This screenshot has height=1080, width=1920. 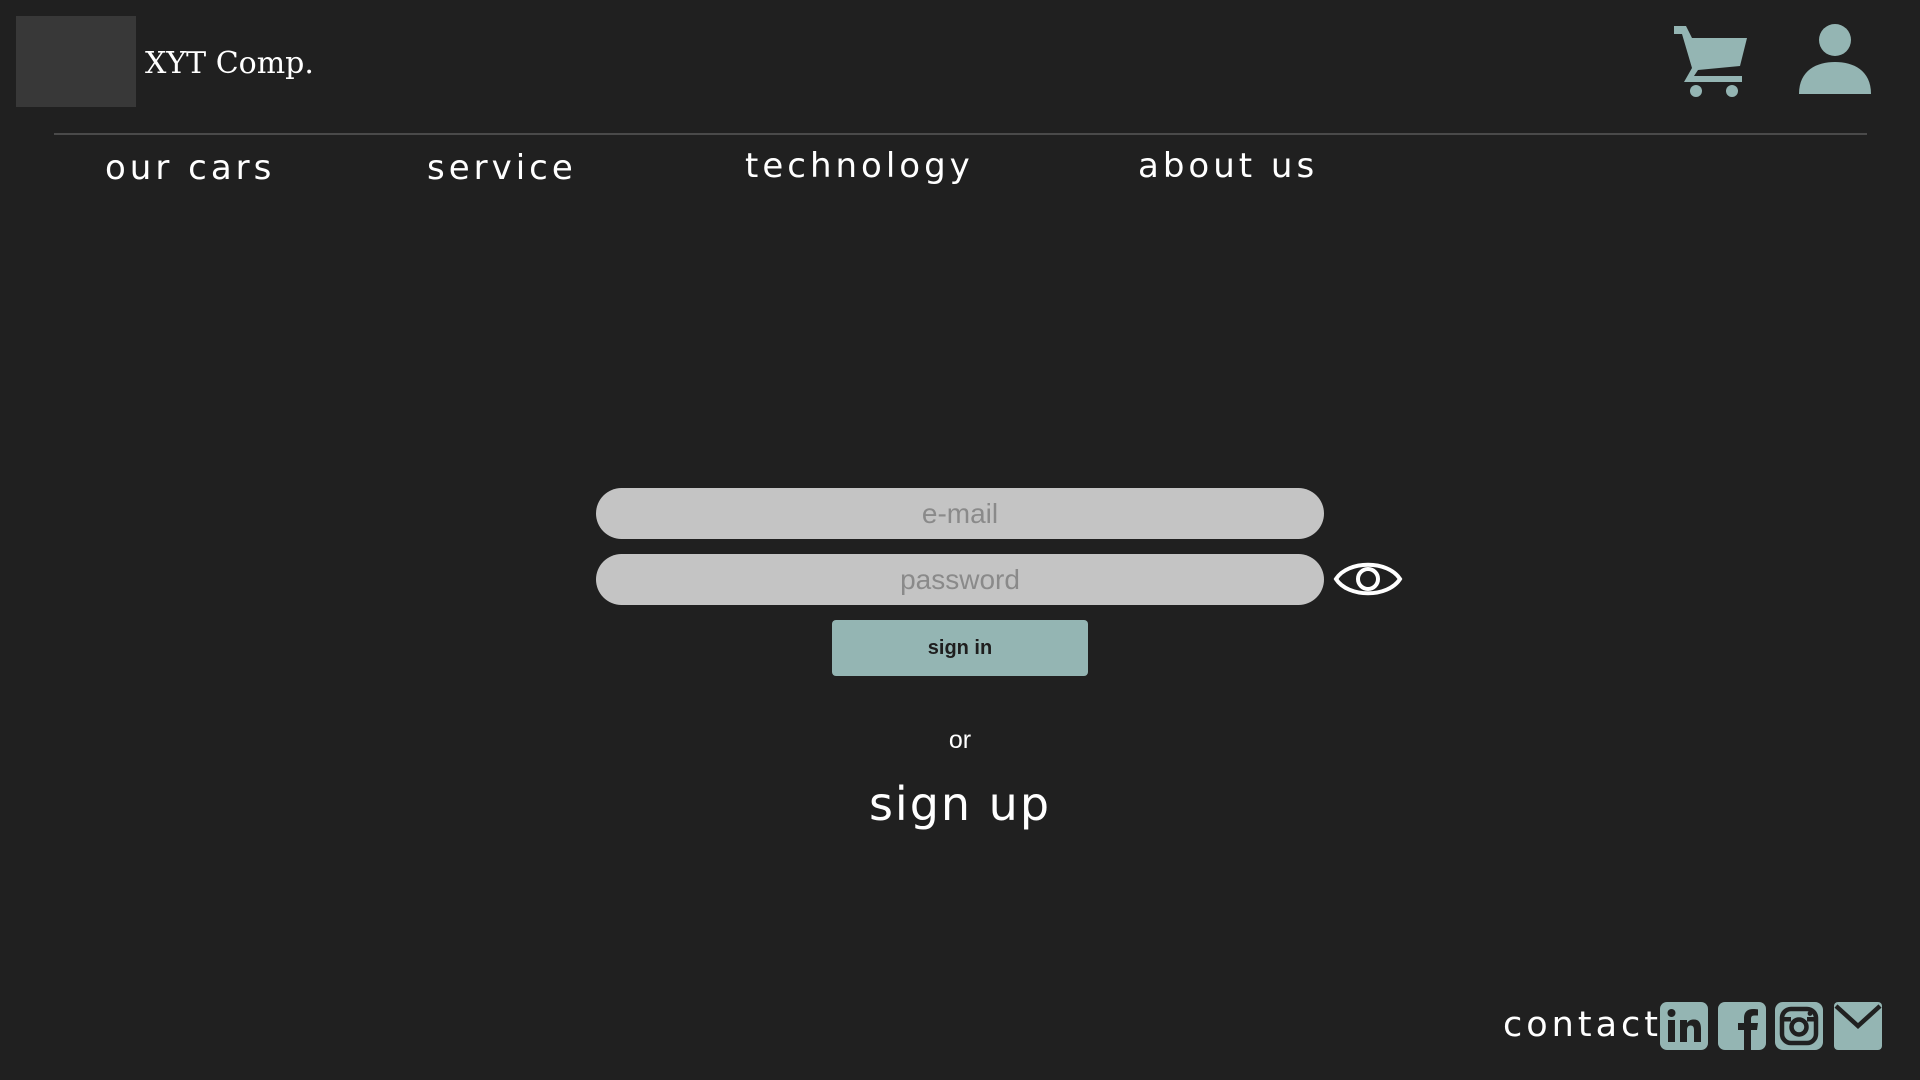 I want to click on or-separator: or, so click(x=960, y=740).